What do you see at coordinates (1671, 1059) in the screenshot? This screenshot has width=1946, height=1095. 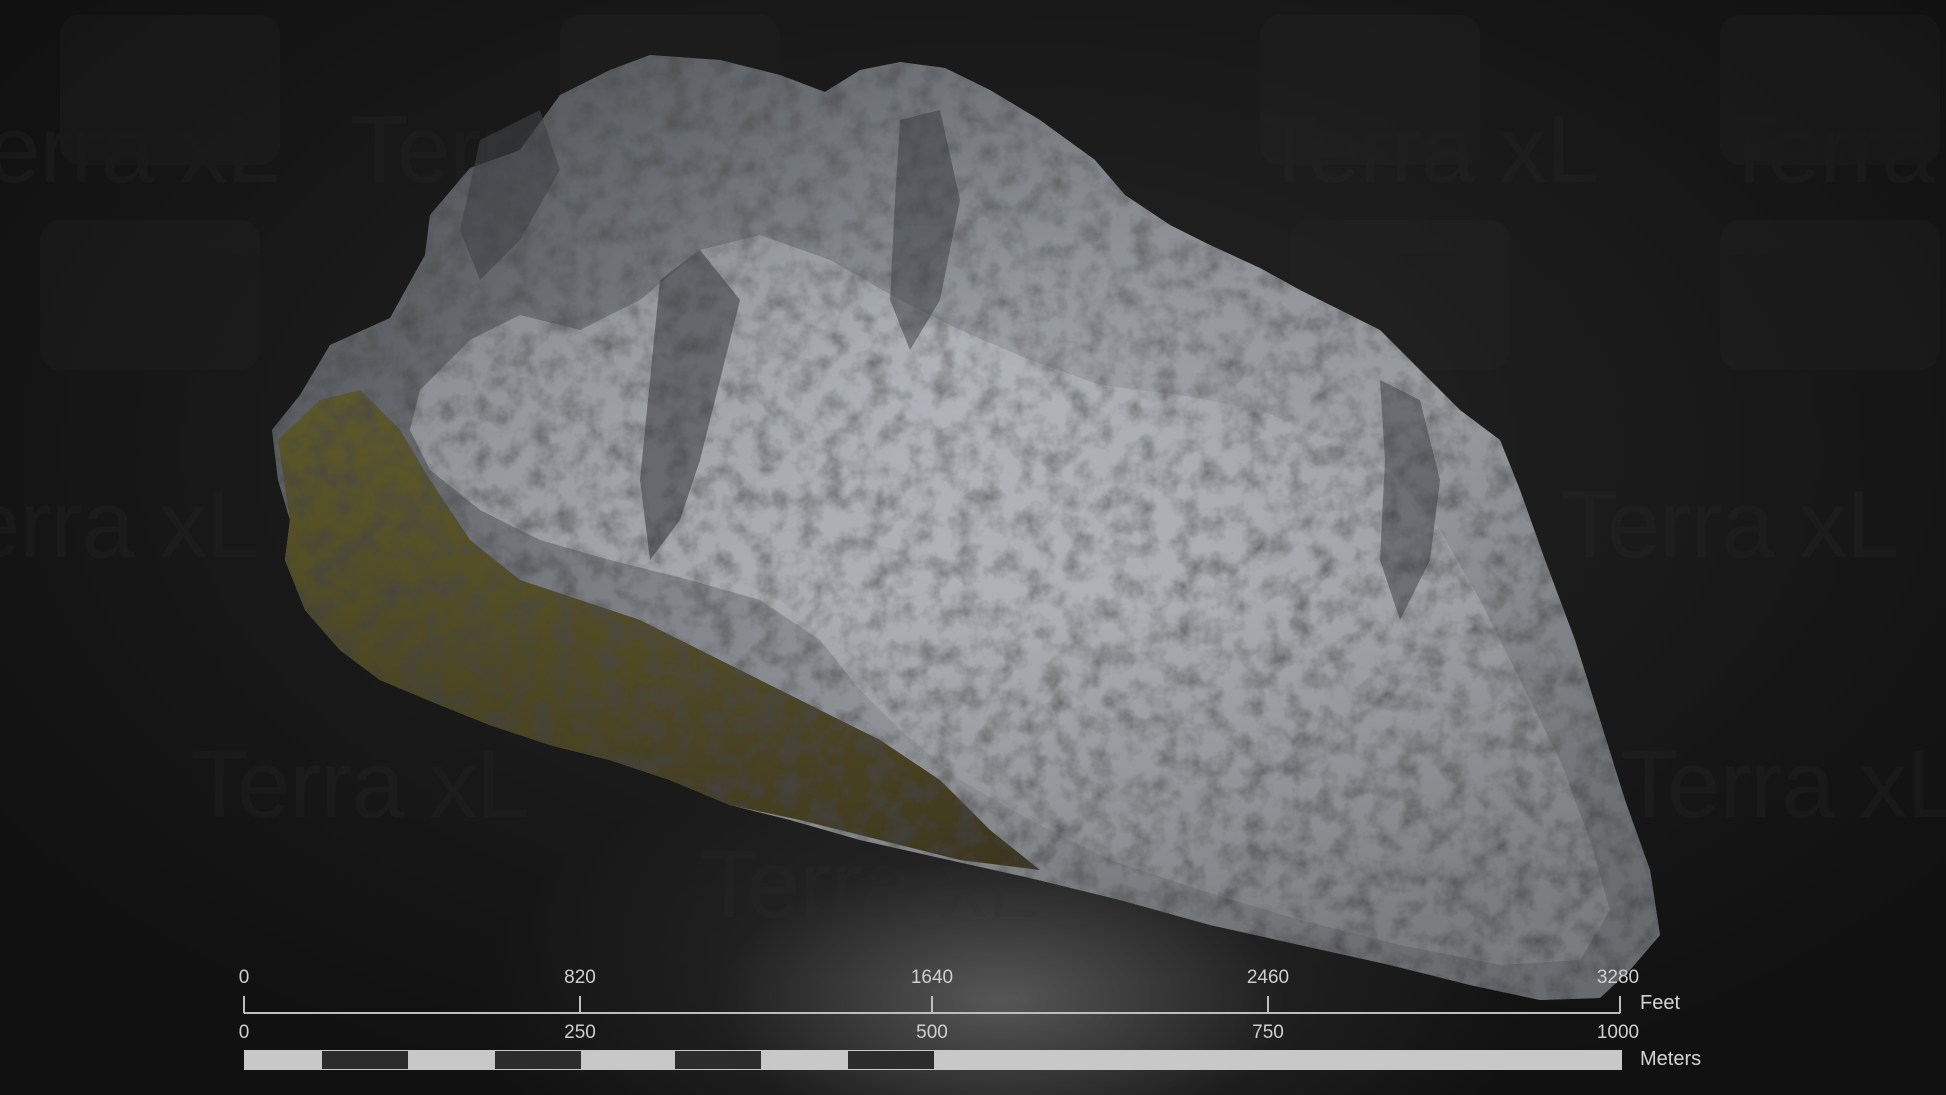 I see `meters-unit-label: Meters` at bounding box center [1671, 1059].